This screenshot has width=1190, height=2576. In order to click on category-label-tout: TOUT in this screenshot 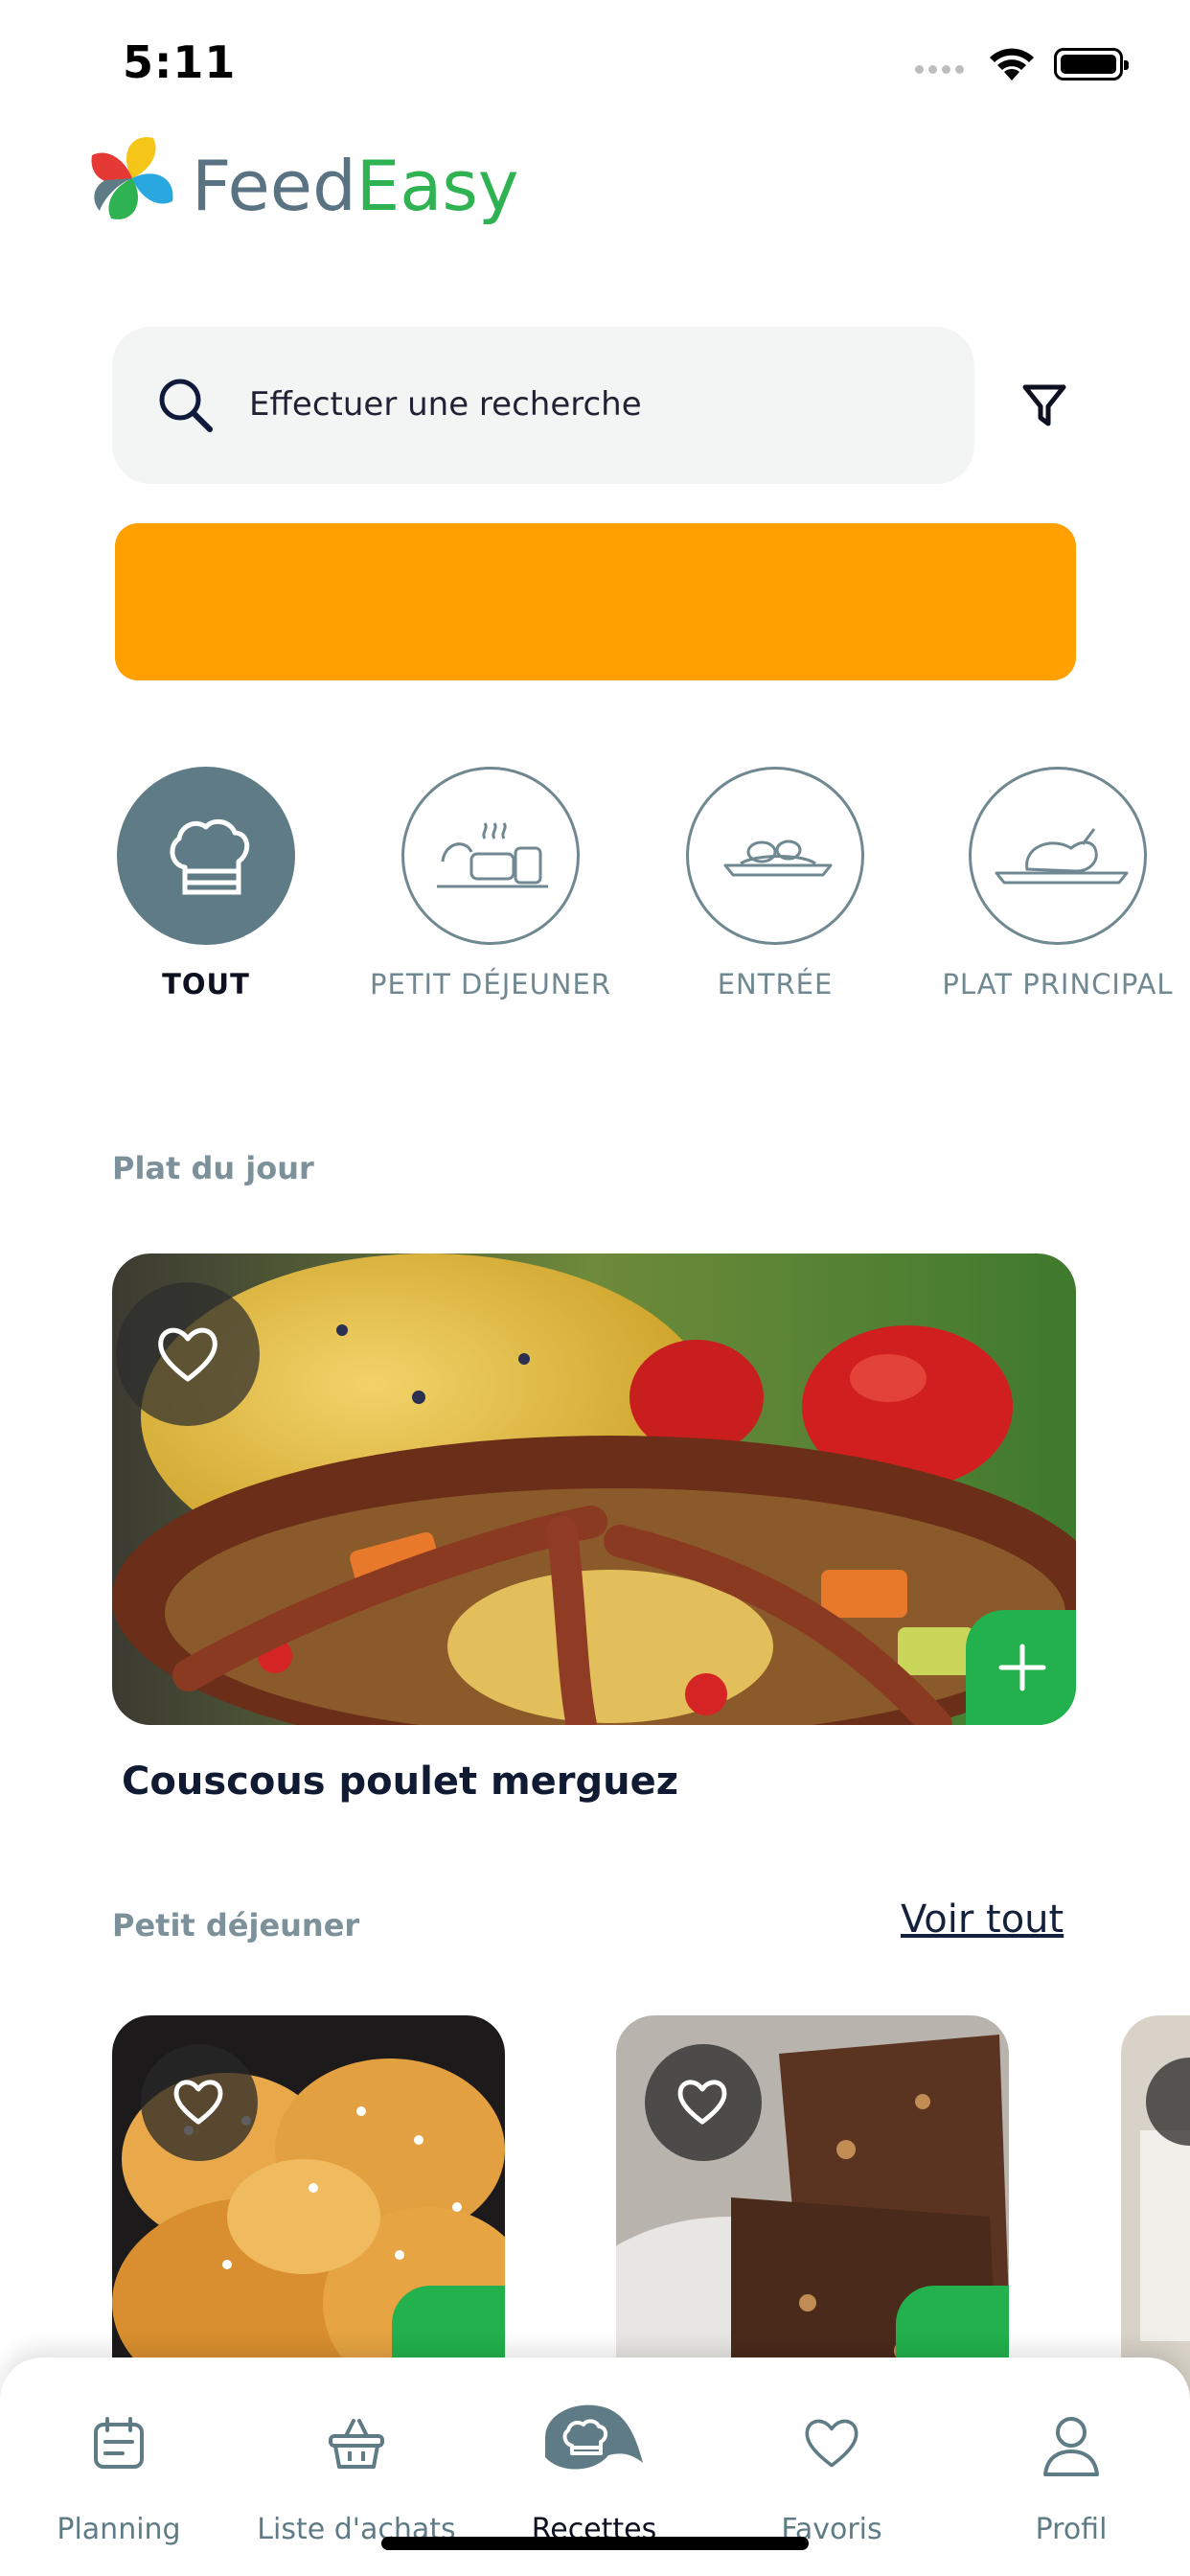, I will do `click(206, 984)`.